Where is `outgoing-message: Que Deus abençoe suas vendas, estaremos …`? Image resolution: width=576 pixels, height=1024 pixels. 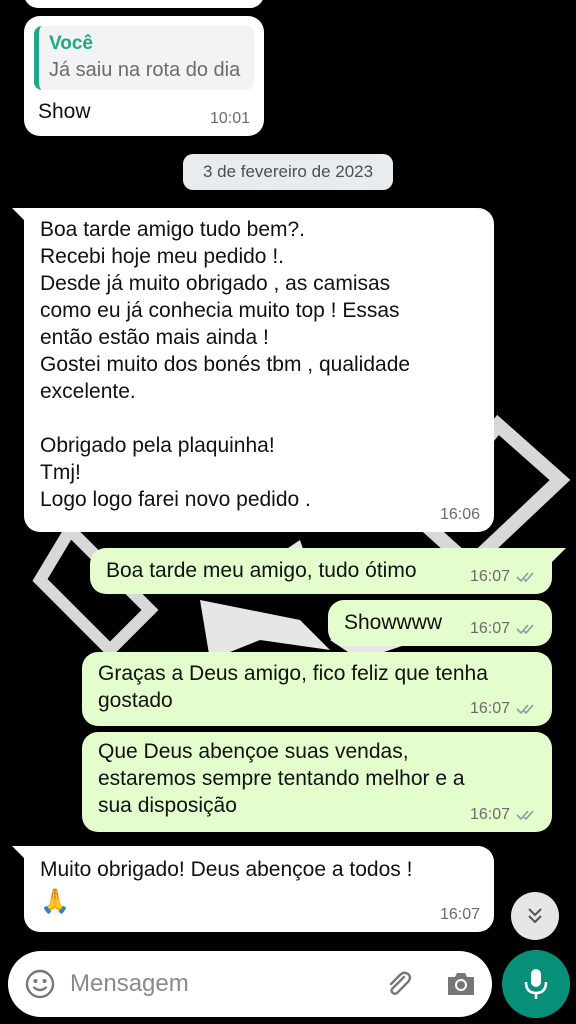 outgoing-message: Que Deus abençoe suas vendas, estaremos … is located at coordinates (317, 782).